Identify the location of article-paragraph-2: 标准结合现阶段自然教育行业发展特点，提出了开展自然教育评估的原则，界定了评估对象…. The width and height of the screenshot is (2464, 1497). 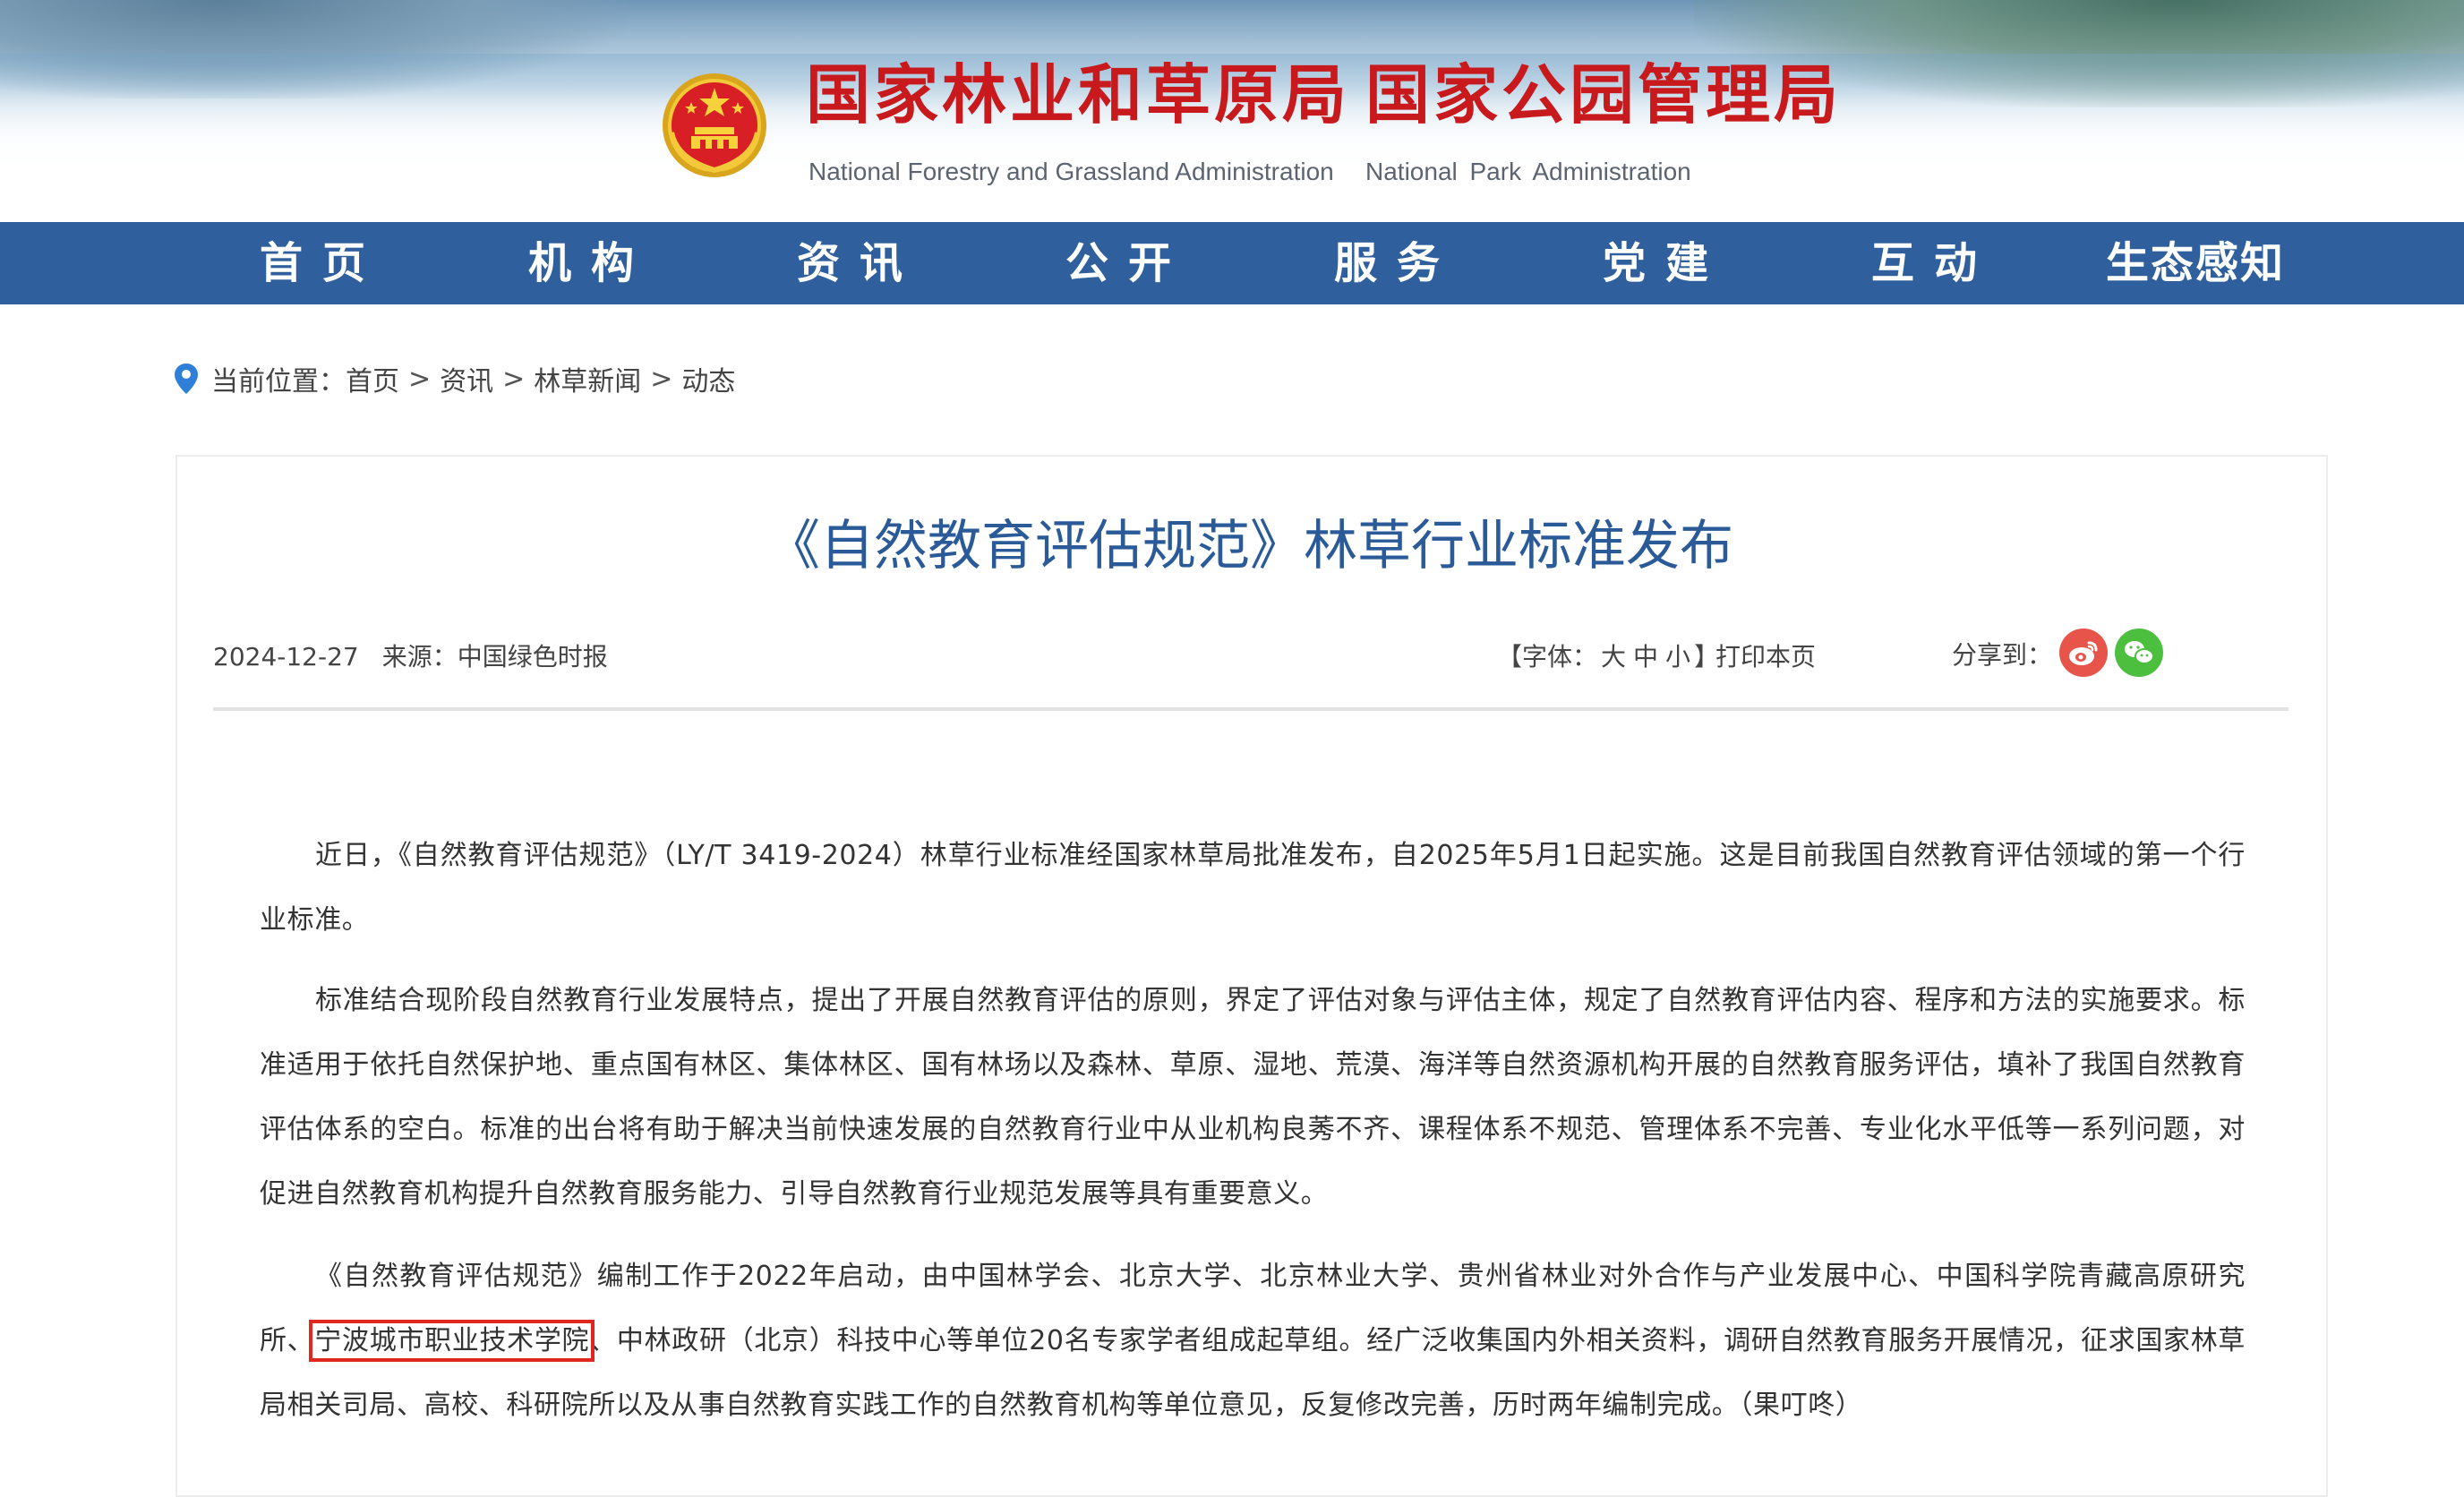
(1253, 1097).